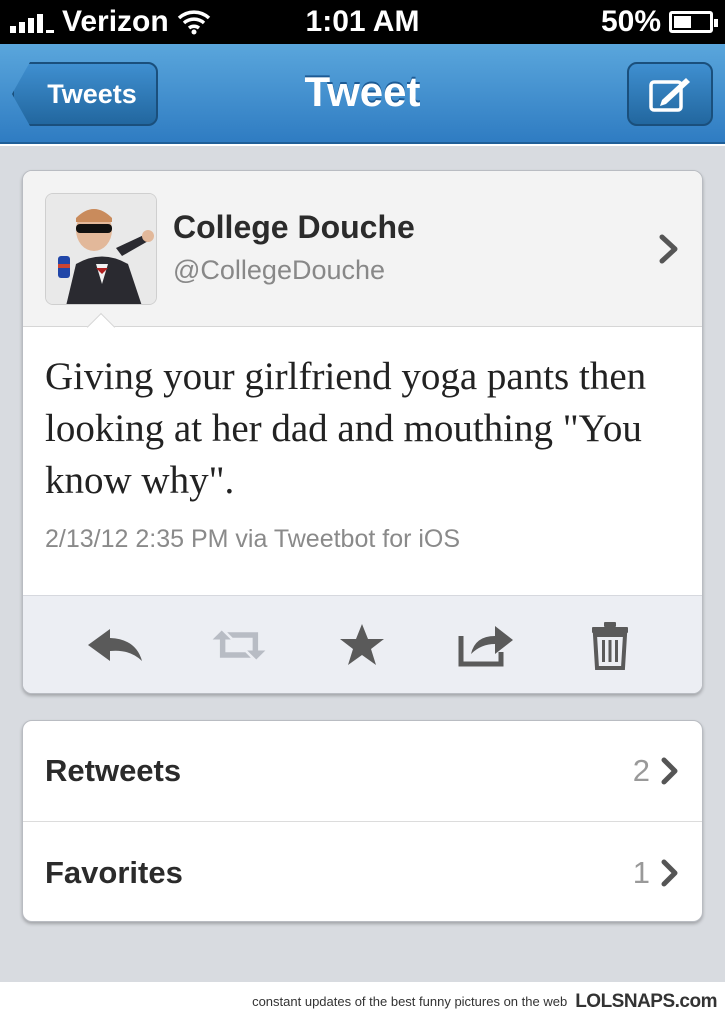 The height and width of the screenshot is (1021, 725). I want to click on author-handle: @CollegeDouche, so click(279, 270).